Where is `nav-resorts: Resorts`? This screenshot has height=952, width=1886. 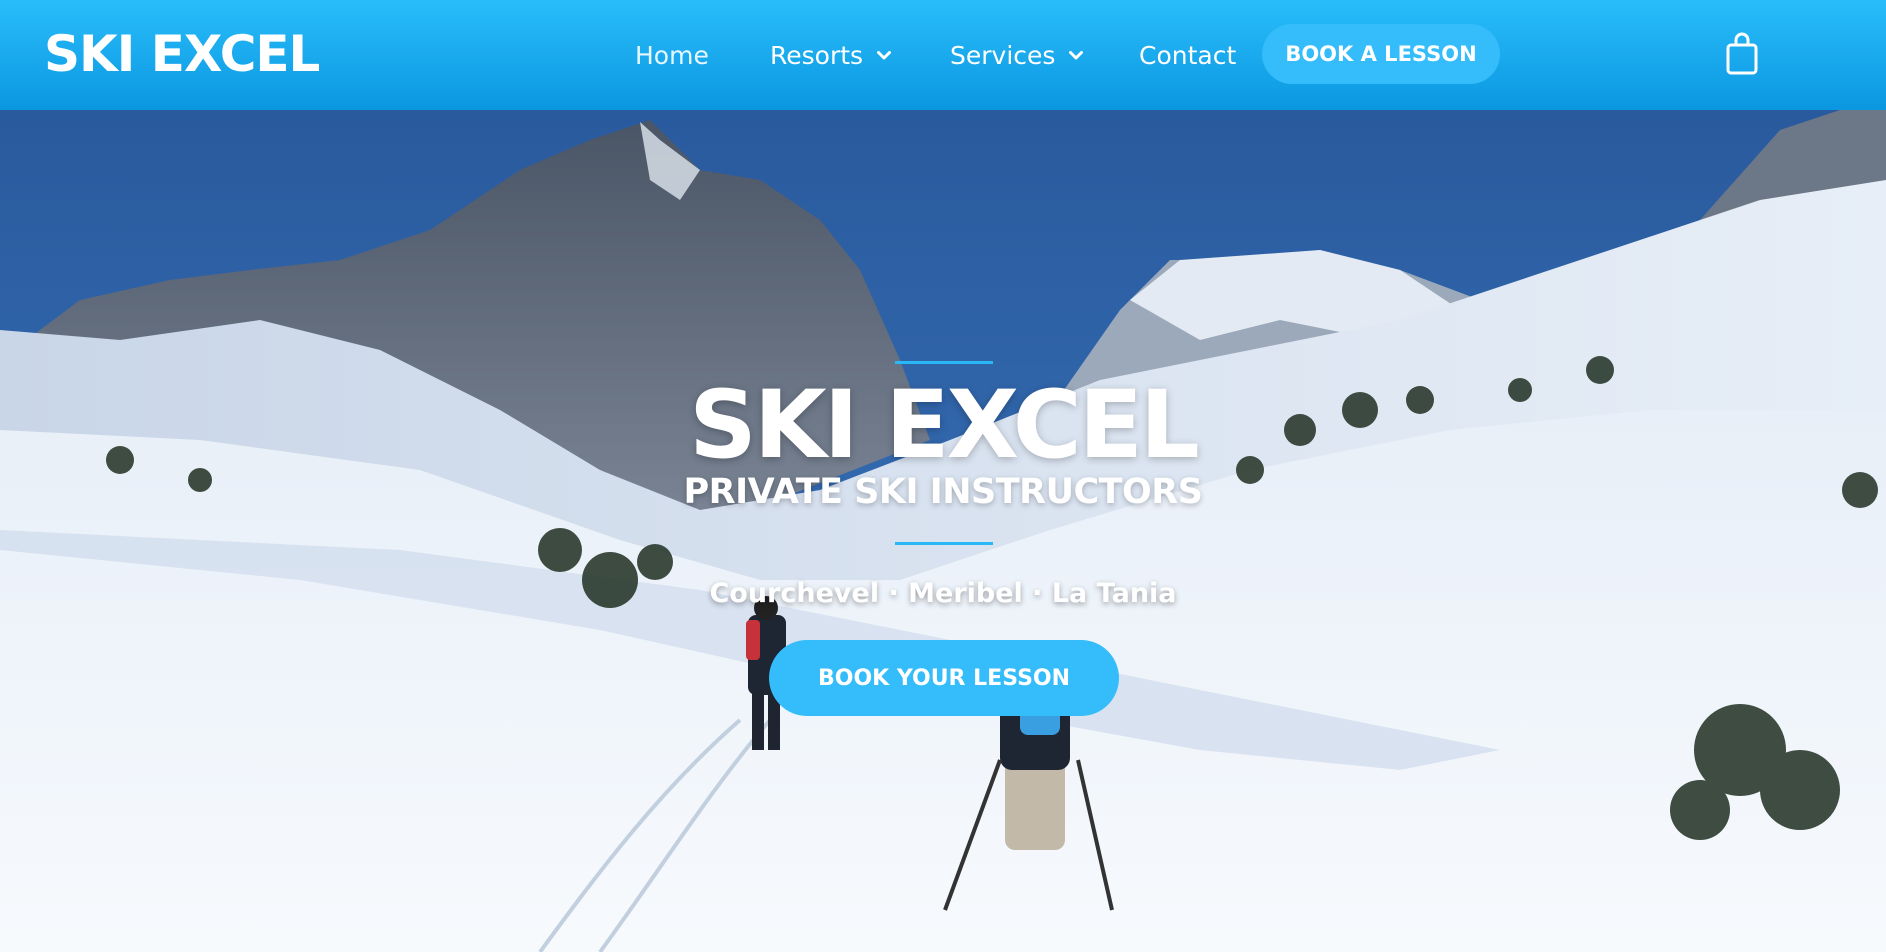 nav-resorts: Resorts is located at coordinates (831, 56).